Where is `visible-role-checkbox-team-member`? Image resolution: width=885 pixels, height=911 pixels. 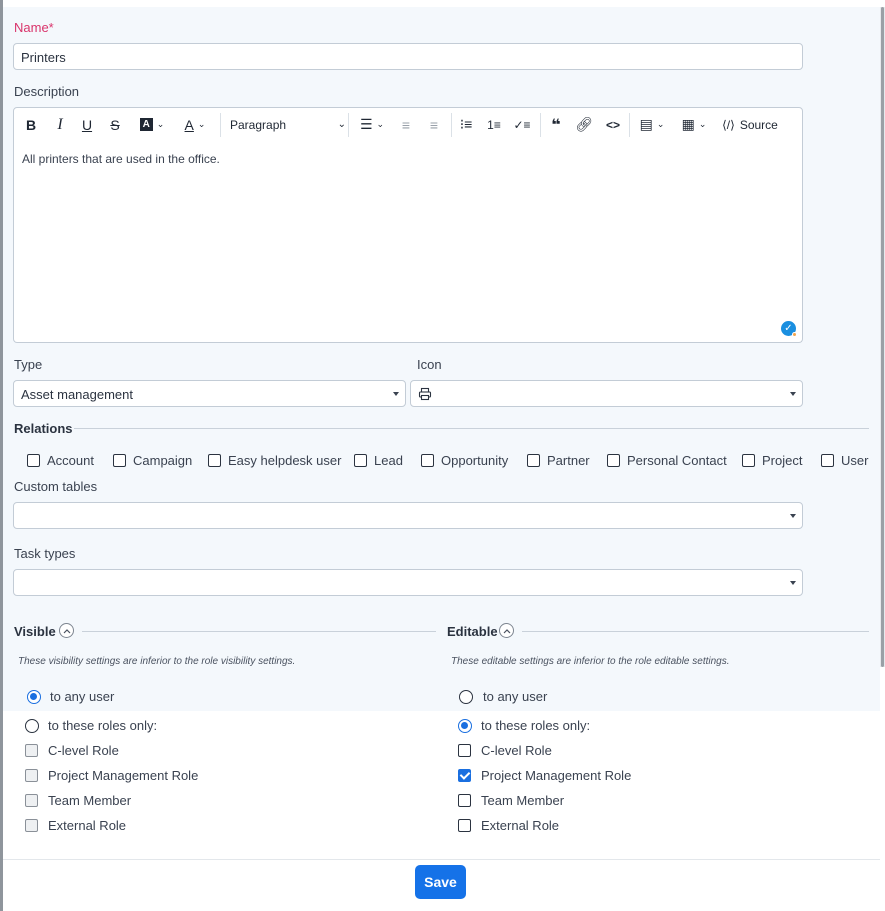
visible-role-checkbox-team-member is located at coordinates (31, 800).